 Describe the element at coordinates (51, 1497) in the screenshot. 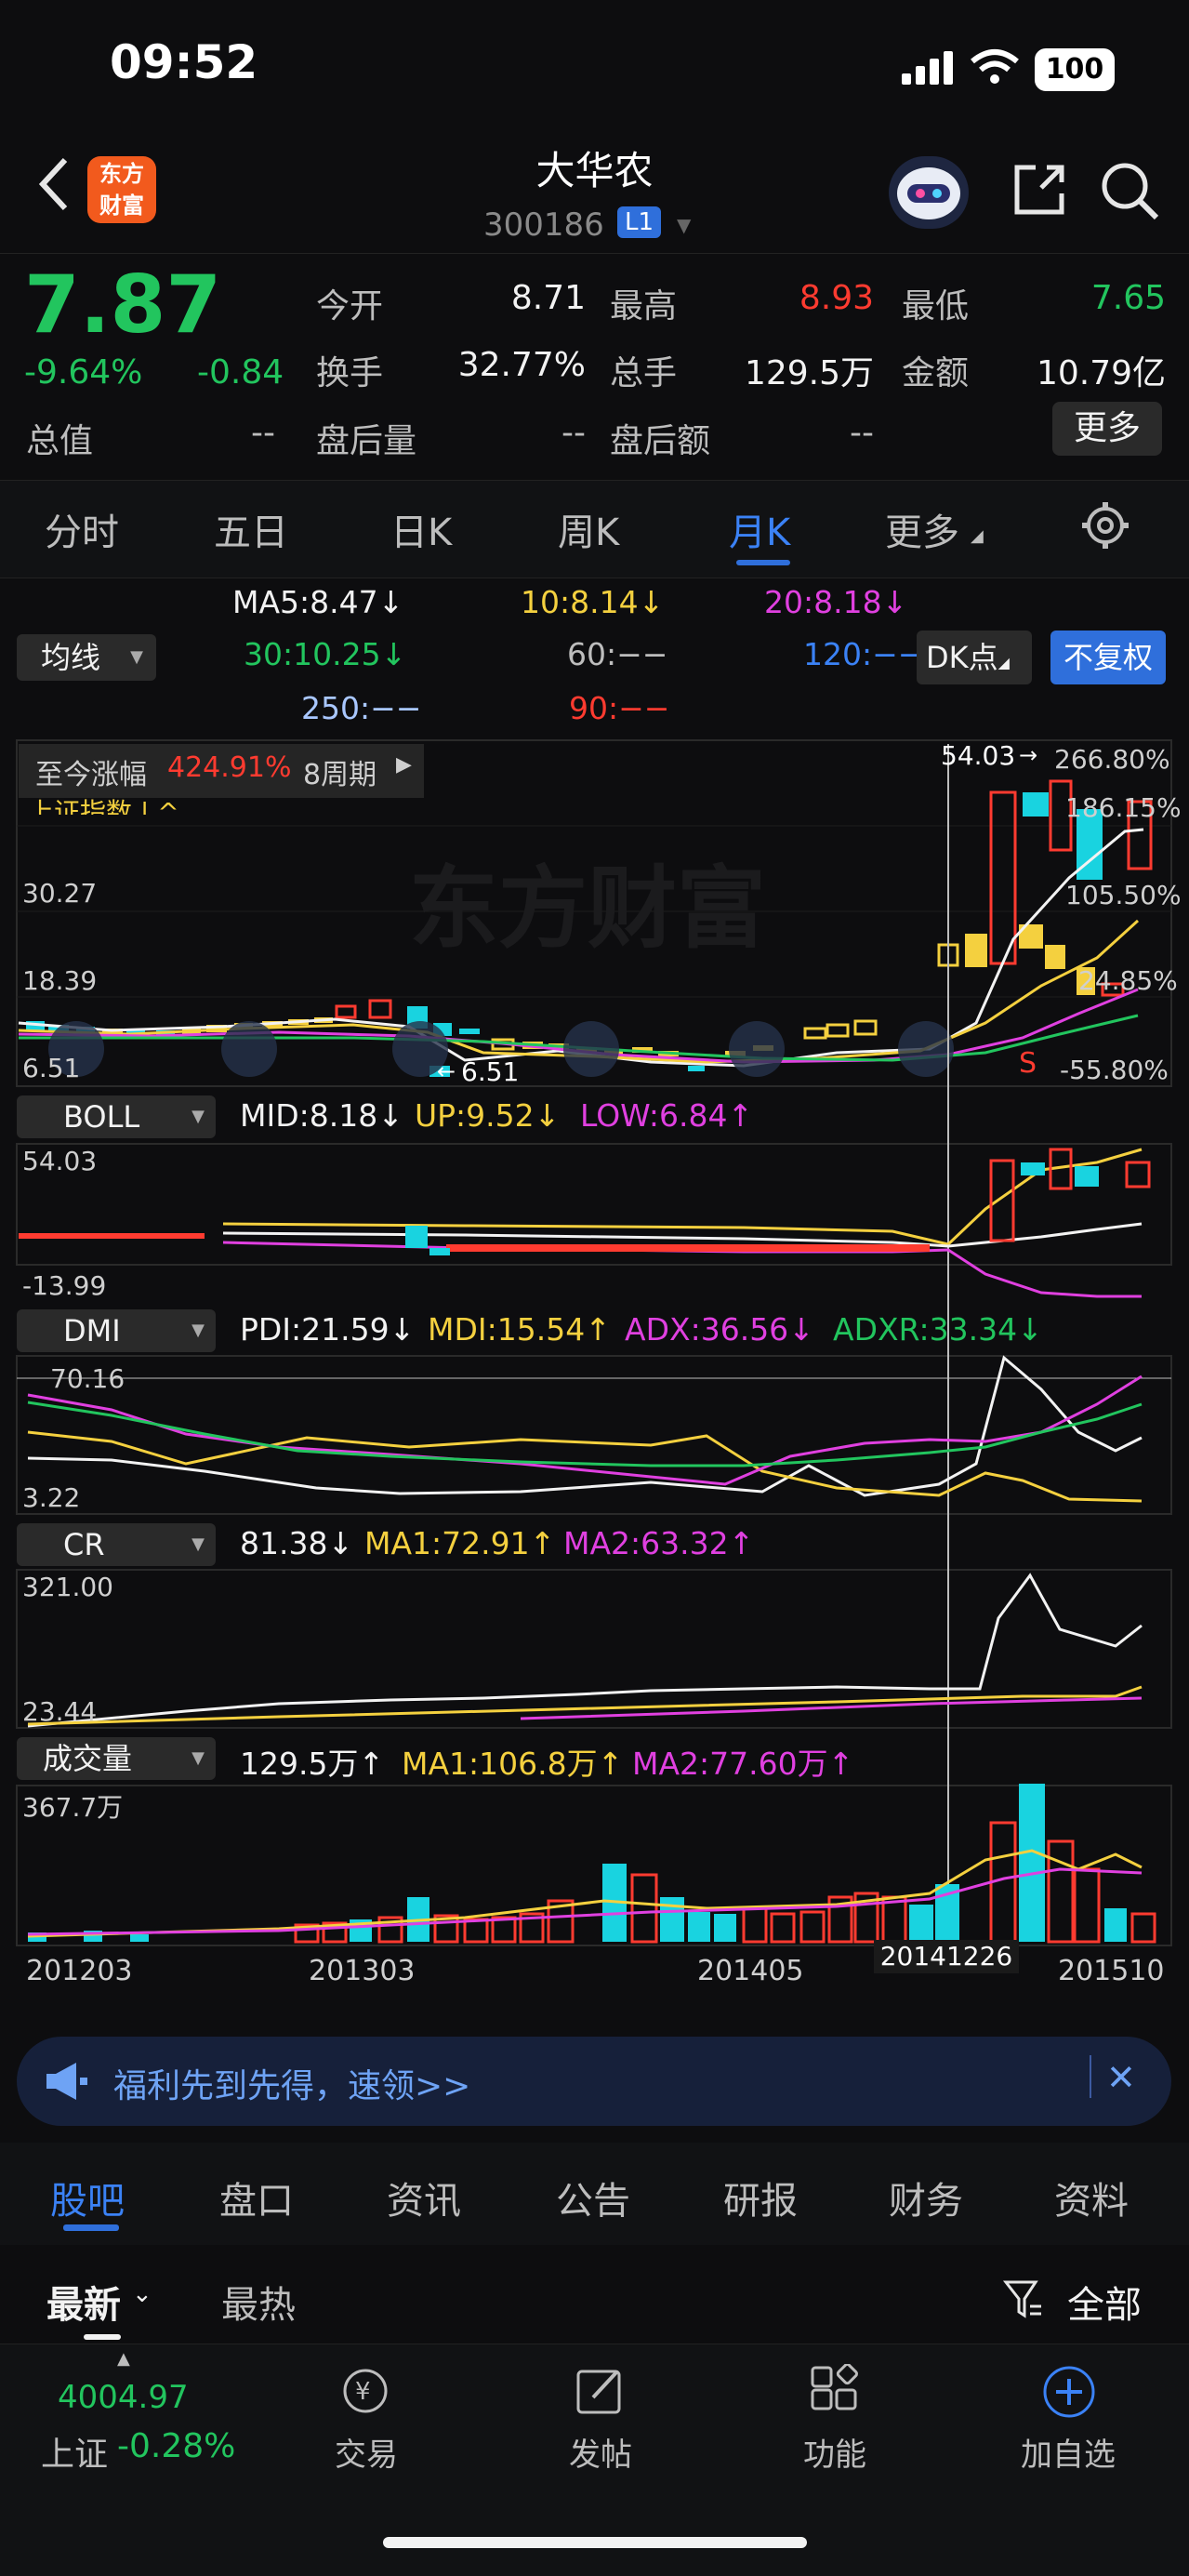

I see `dmi-y-min: 3.22` at that location.